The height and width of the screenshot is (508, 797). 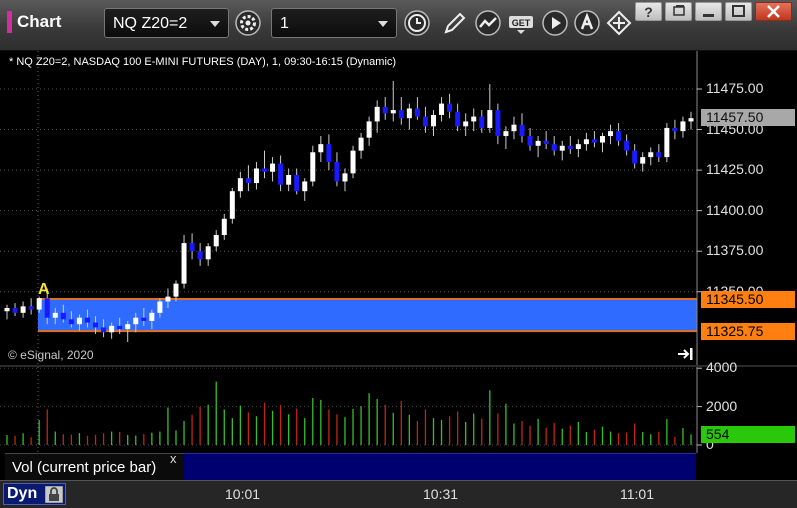 What do you see at coordinates (648, 11) in the screenshot?
I see `help-button: ?` at bounding box center [648, 11].